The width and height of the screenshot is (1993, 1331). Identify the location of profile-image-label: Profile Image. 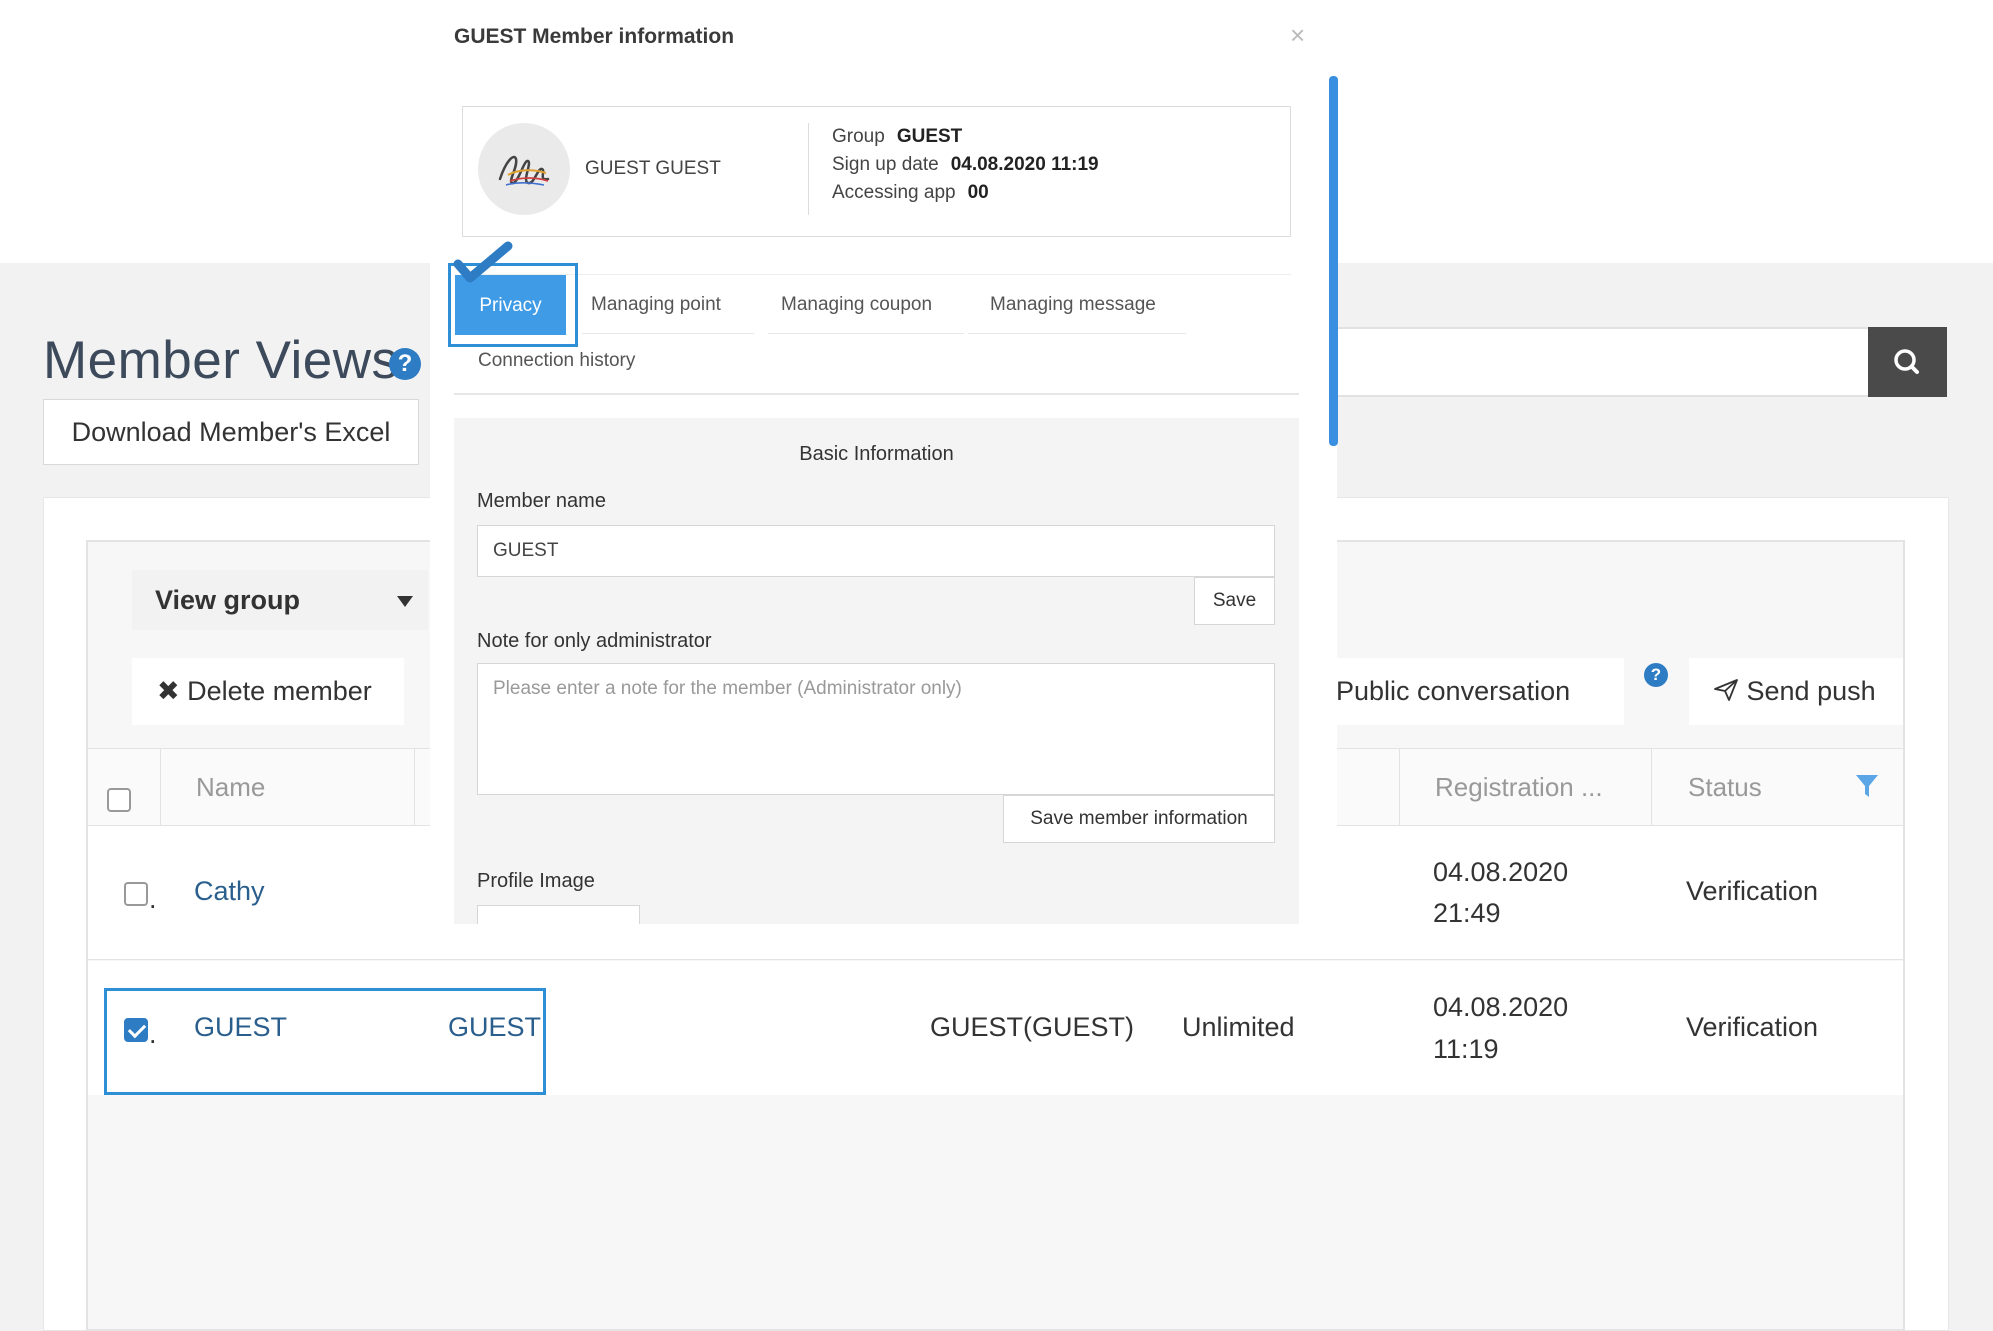
(536, 881).